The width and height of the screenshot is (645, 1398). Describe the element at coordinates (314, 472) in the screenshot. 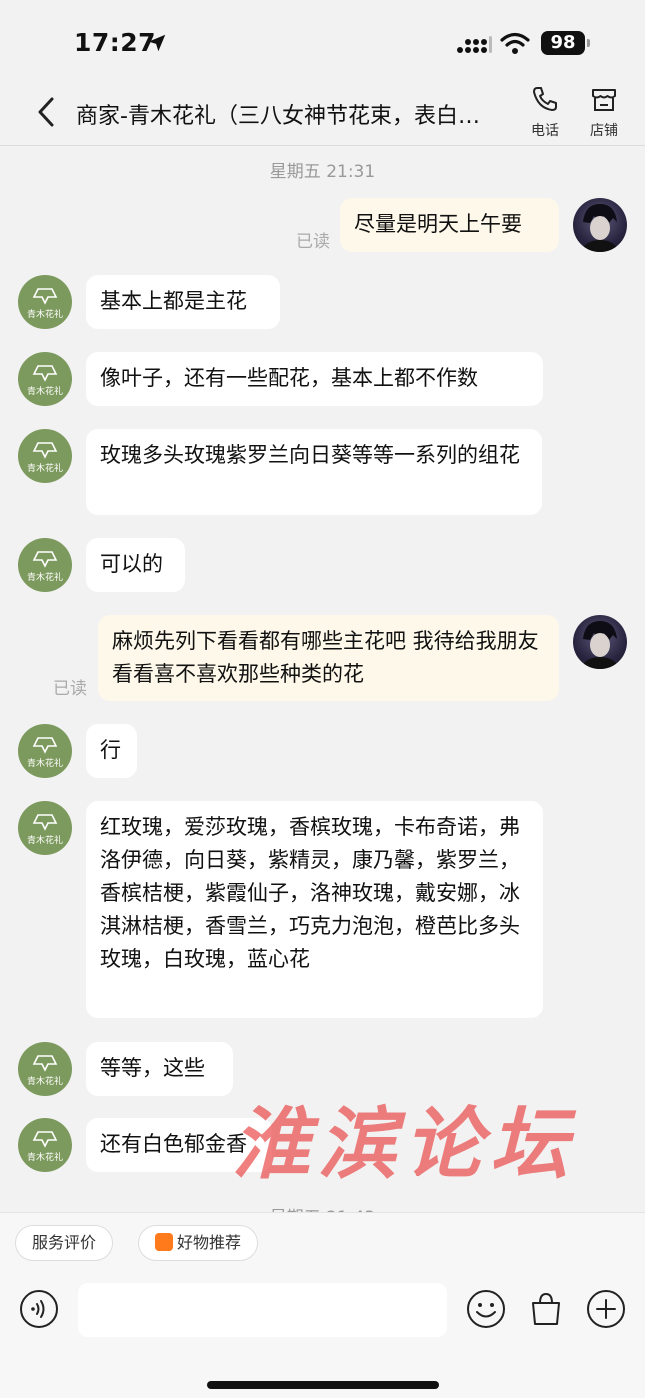

I see `shop-message-bubble: 玫瑰多头玫瑰紫罗兰向日葵等等一系列的组花` at that location.